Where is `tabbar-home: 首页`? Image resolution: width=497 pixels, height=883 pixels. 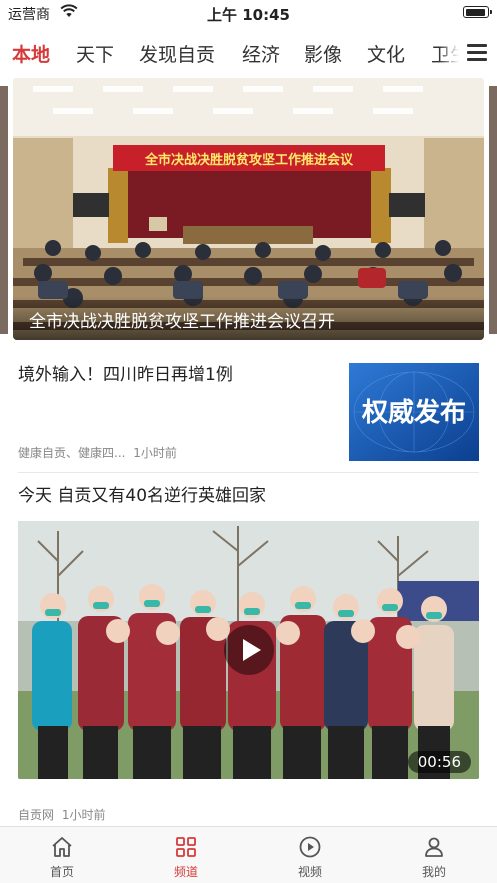 tabbar-home: 首页 is located at coordinates (62, 855).